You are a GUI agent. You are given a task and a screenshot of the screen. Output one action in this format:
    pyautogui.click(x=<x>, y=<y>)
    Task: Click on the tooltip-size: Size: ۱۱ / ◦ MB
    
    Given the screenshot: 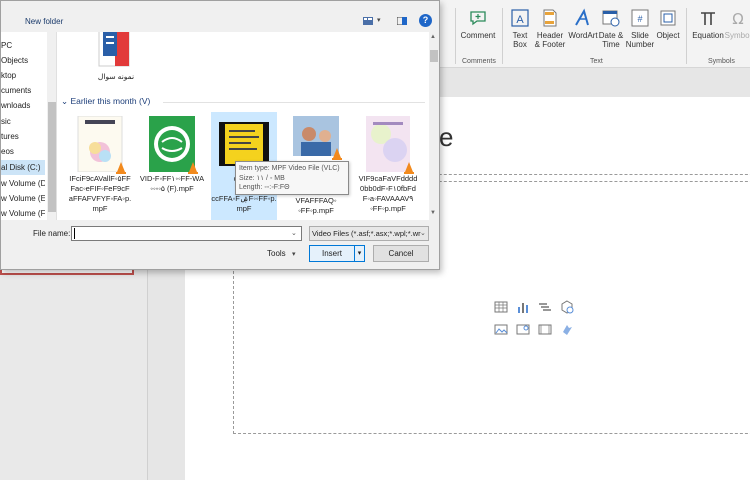 What is the action you would take?
    pyautogui.click(x=262, y=178)
    